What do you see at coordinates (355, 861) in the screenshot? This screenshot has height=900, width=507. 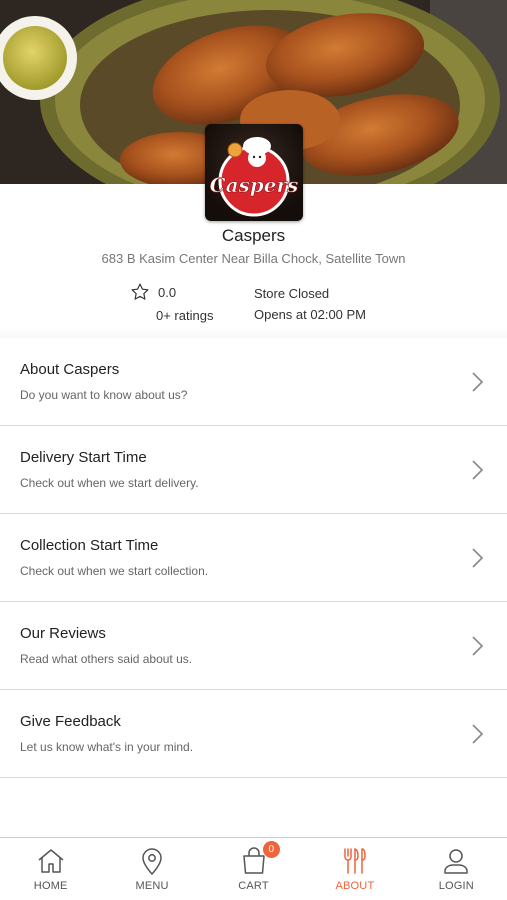 I see `fork-knife-icon` at bounding box center [355, 861].